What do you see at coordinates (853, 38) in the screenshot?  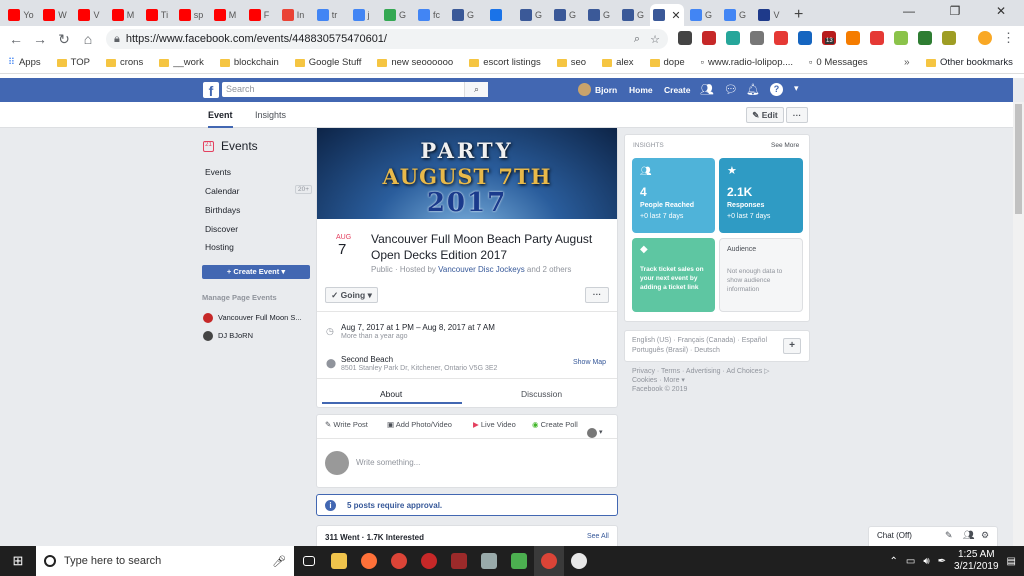 I see `rss-icon` at bounding box center [853, 38].